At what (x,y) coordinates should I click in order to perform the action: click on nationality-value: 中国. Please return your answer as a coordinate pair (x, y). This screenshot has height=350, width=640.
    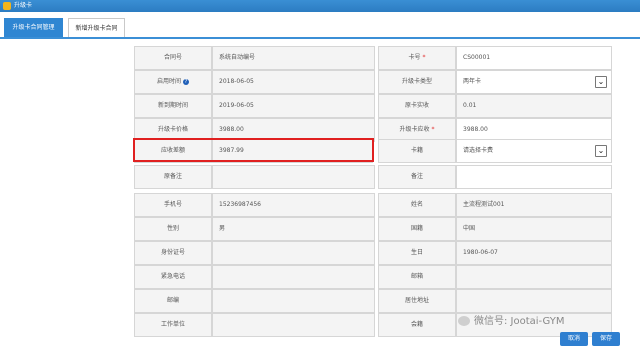
    Looking at the image, I should click on (534, 229).